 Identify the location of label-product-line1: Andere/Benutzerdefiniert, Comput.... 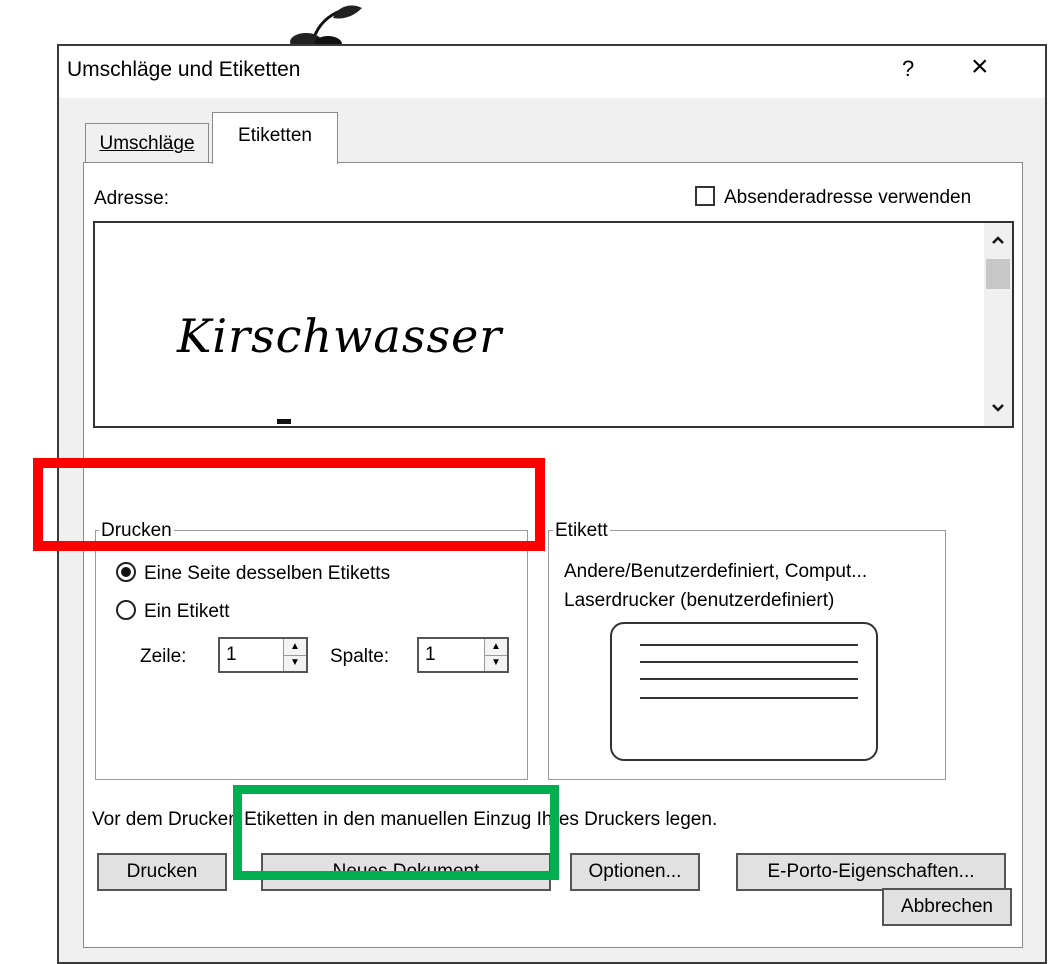
(715, 572).